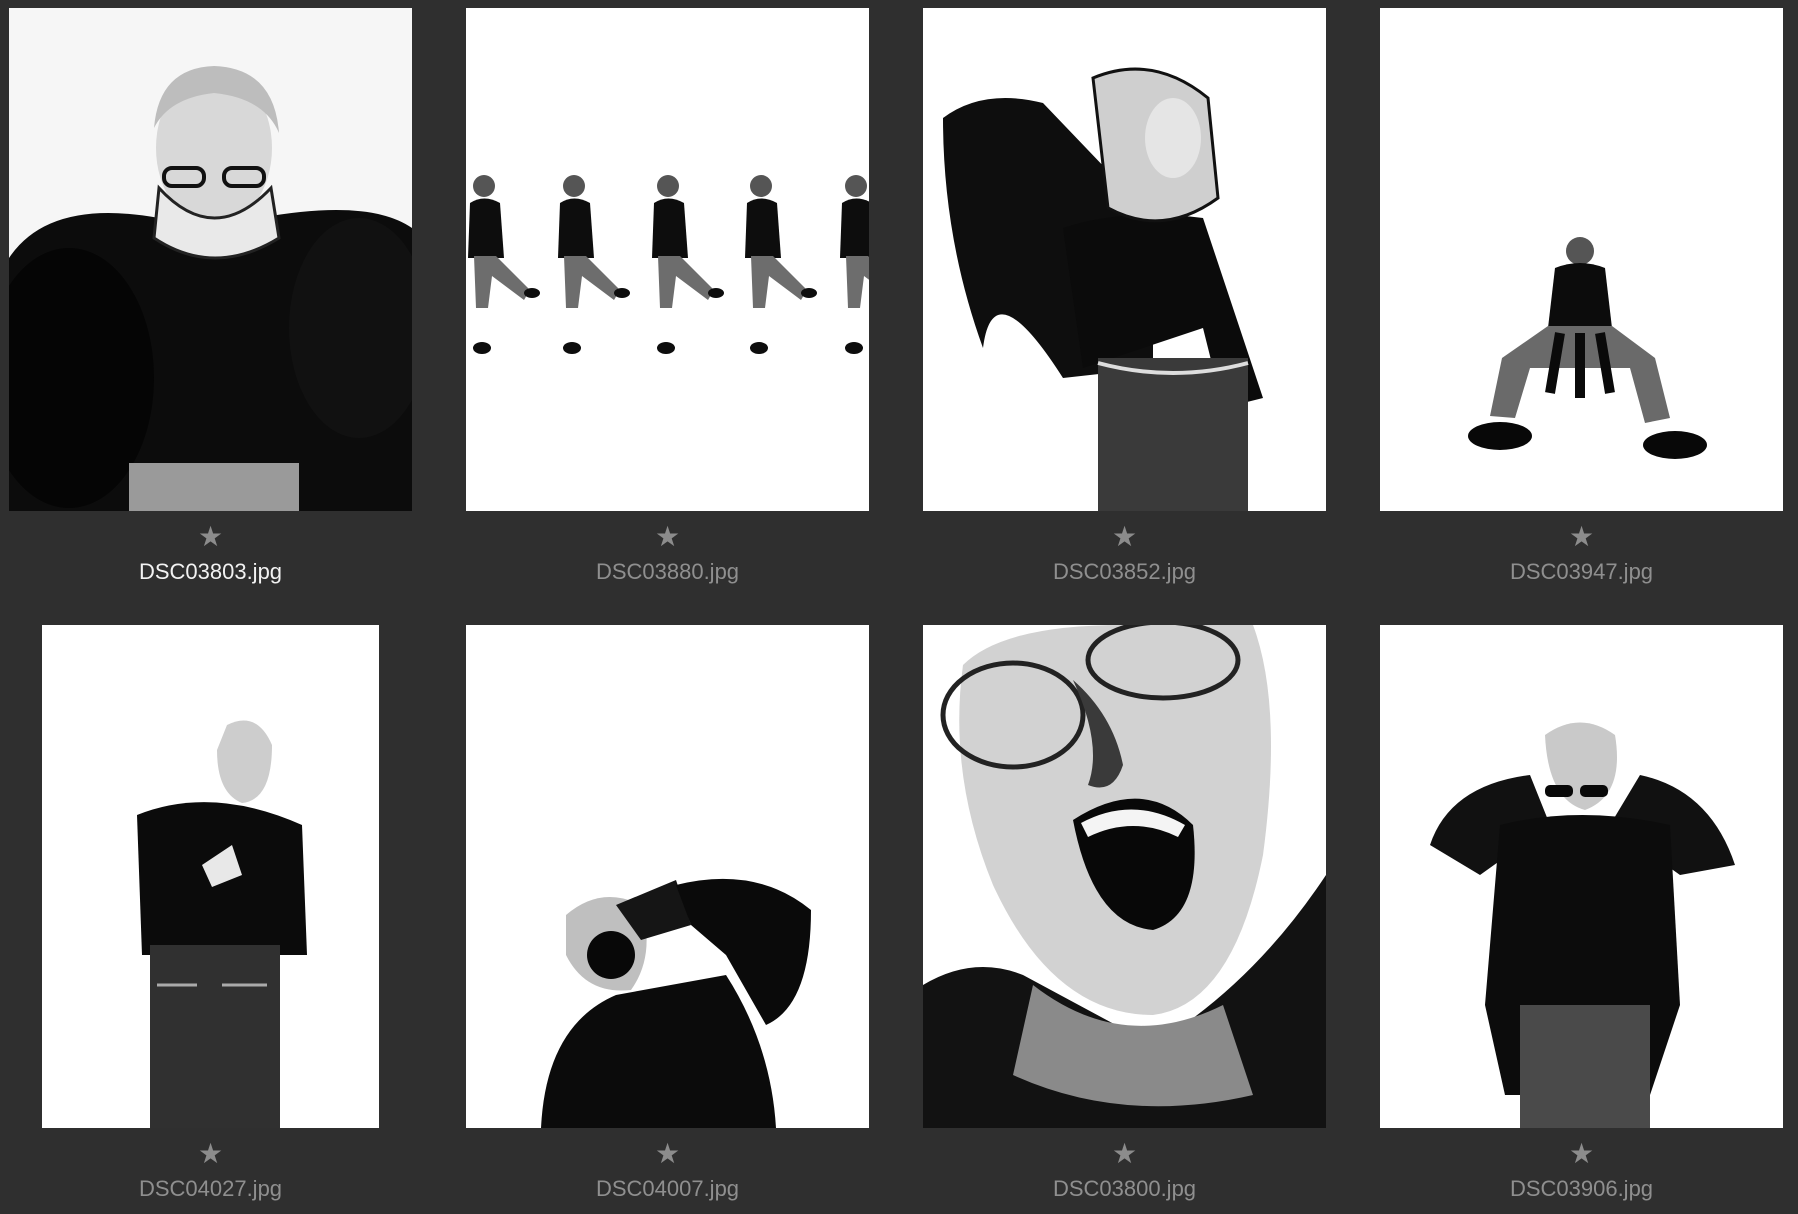 This screenshot has height=1214, width=1798. I want to click on photo-card: ★ DSC03852.jpg, so click(1124, 295).